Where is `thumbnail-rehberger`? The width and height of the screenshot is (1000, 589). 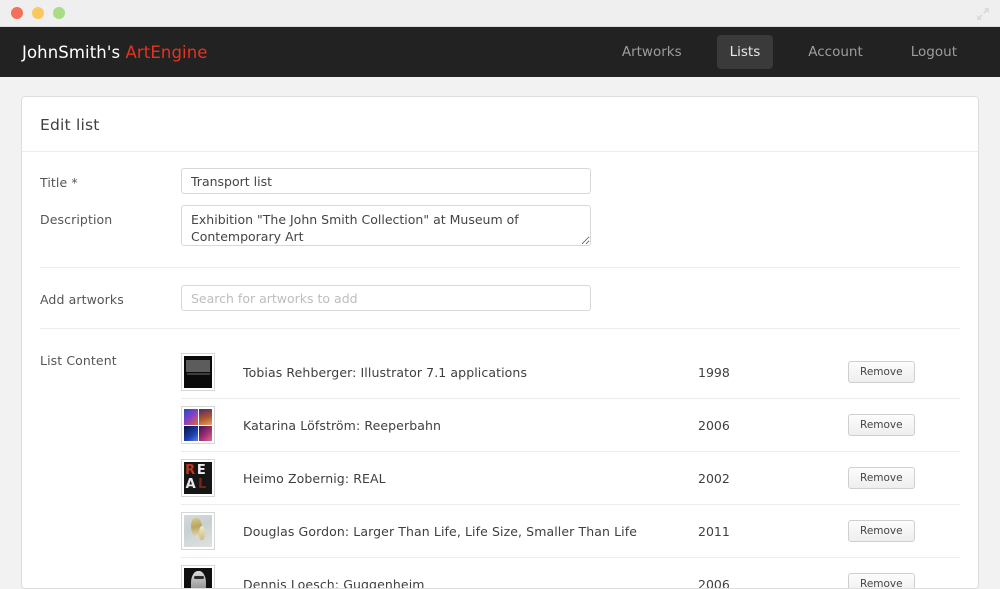
thumbnail-rehberger is located at coordinates (198, 372).